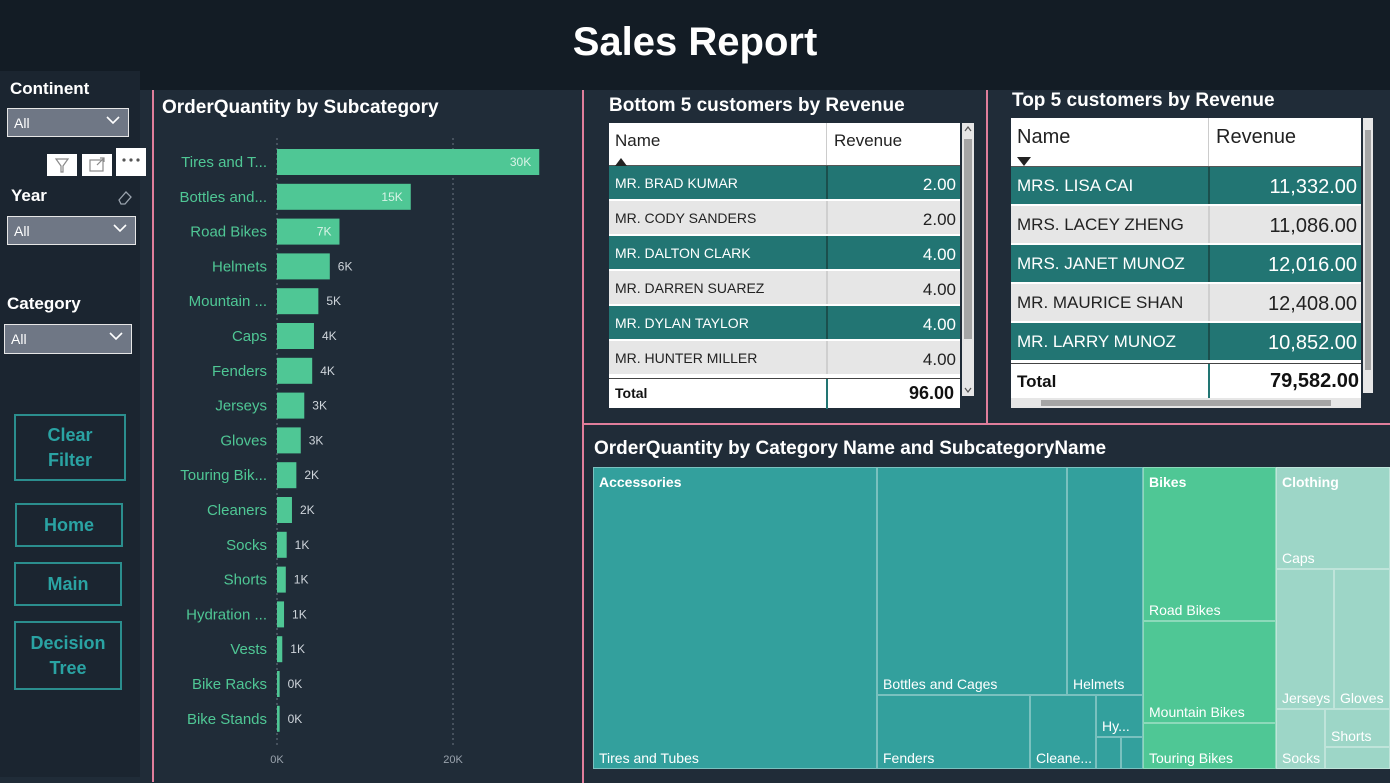  Describe the element at coordinates (239, 266) in the screenshot. I see `category-label: Helmets` at that location.